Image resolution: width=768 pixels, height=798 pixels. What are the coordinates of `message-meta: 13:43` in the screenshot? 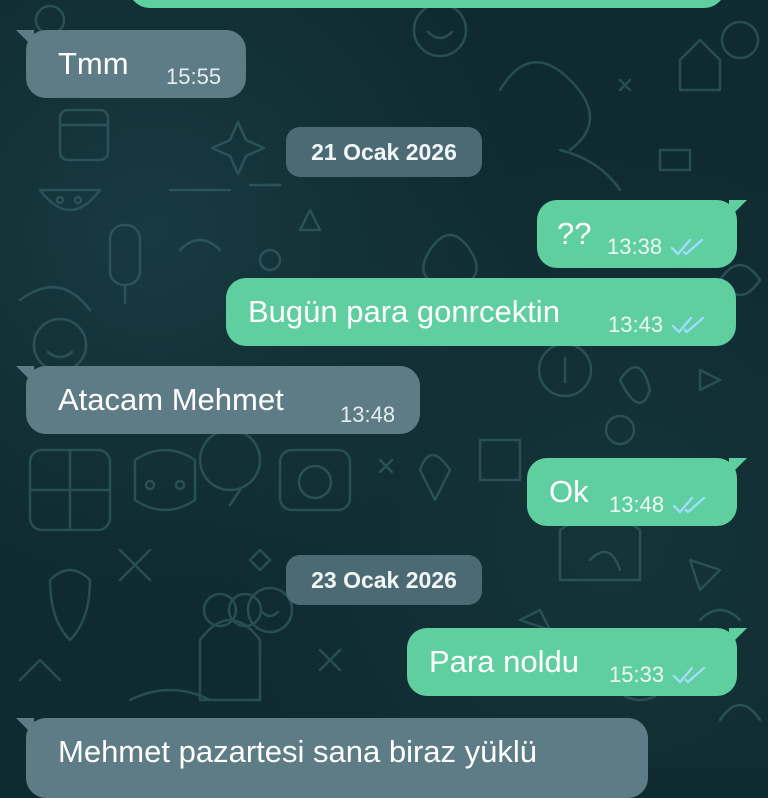 It's located at (656, 325).